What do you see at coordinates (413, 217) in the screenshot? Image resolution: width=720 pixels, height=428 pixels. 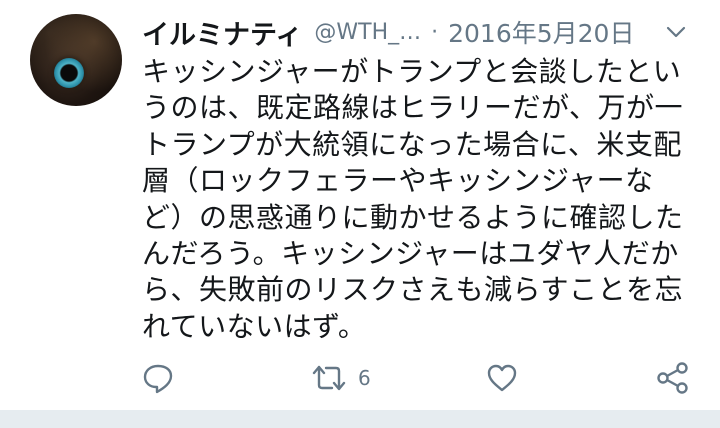 I see `tweet-text-line: ど）の思惑通りに動かせるように確認した` at bounding box center [413, 217].